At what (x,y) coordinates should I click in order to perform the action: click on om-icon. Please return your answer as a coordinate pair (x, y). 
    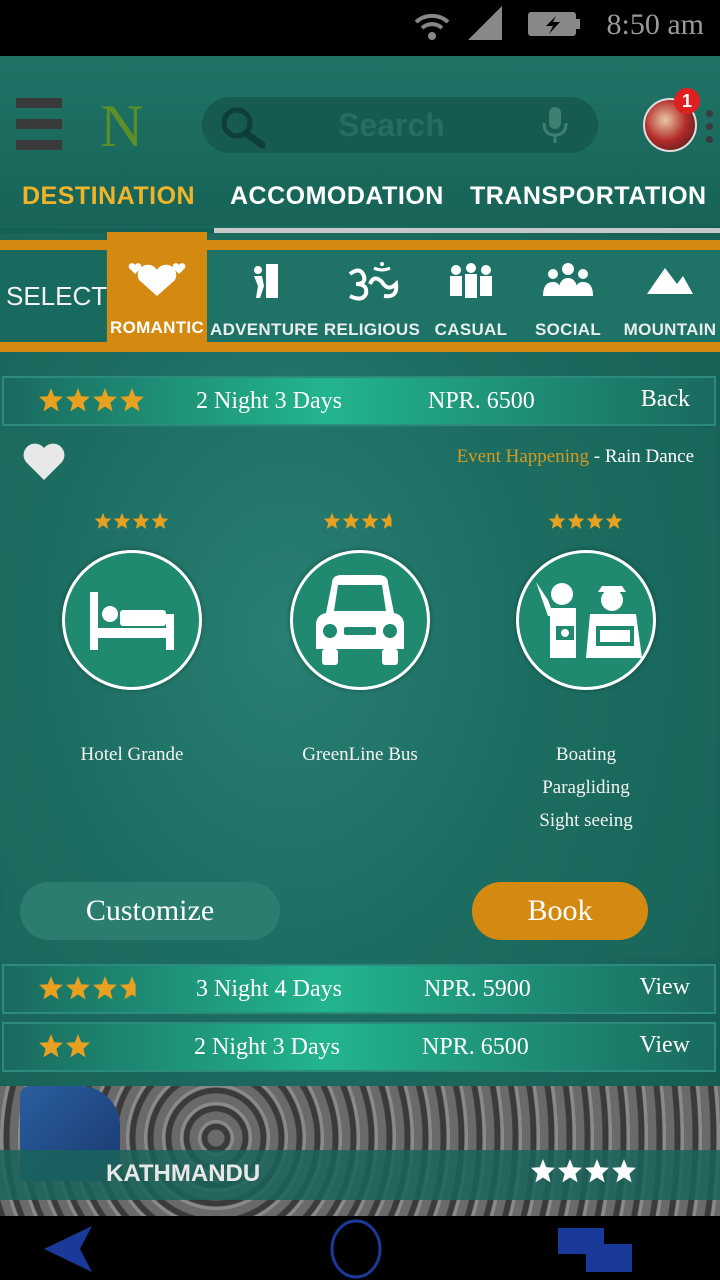
    Looking at the image, I should click on (373, 281).